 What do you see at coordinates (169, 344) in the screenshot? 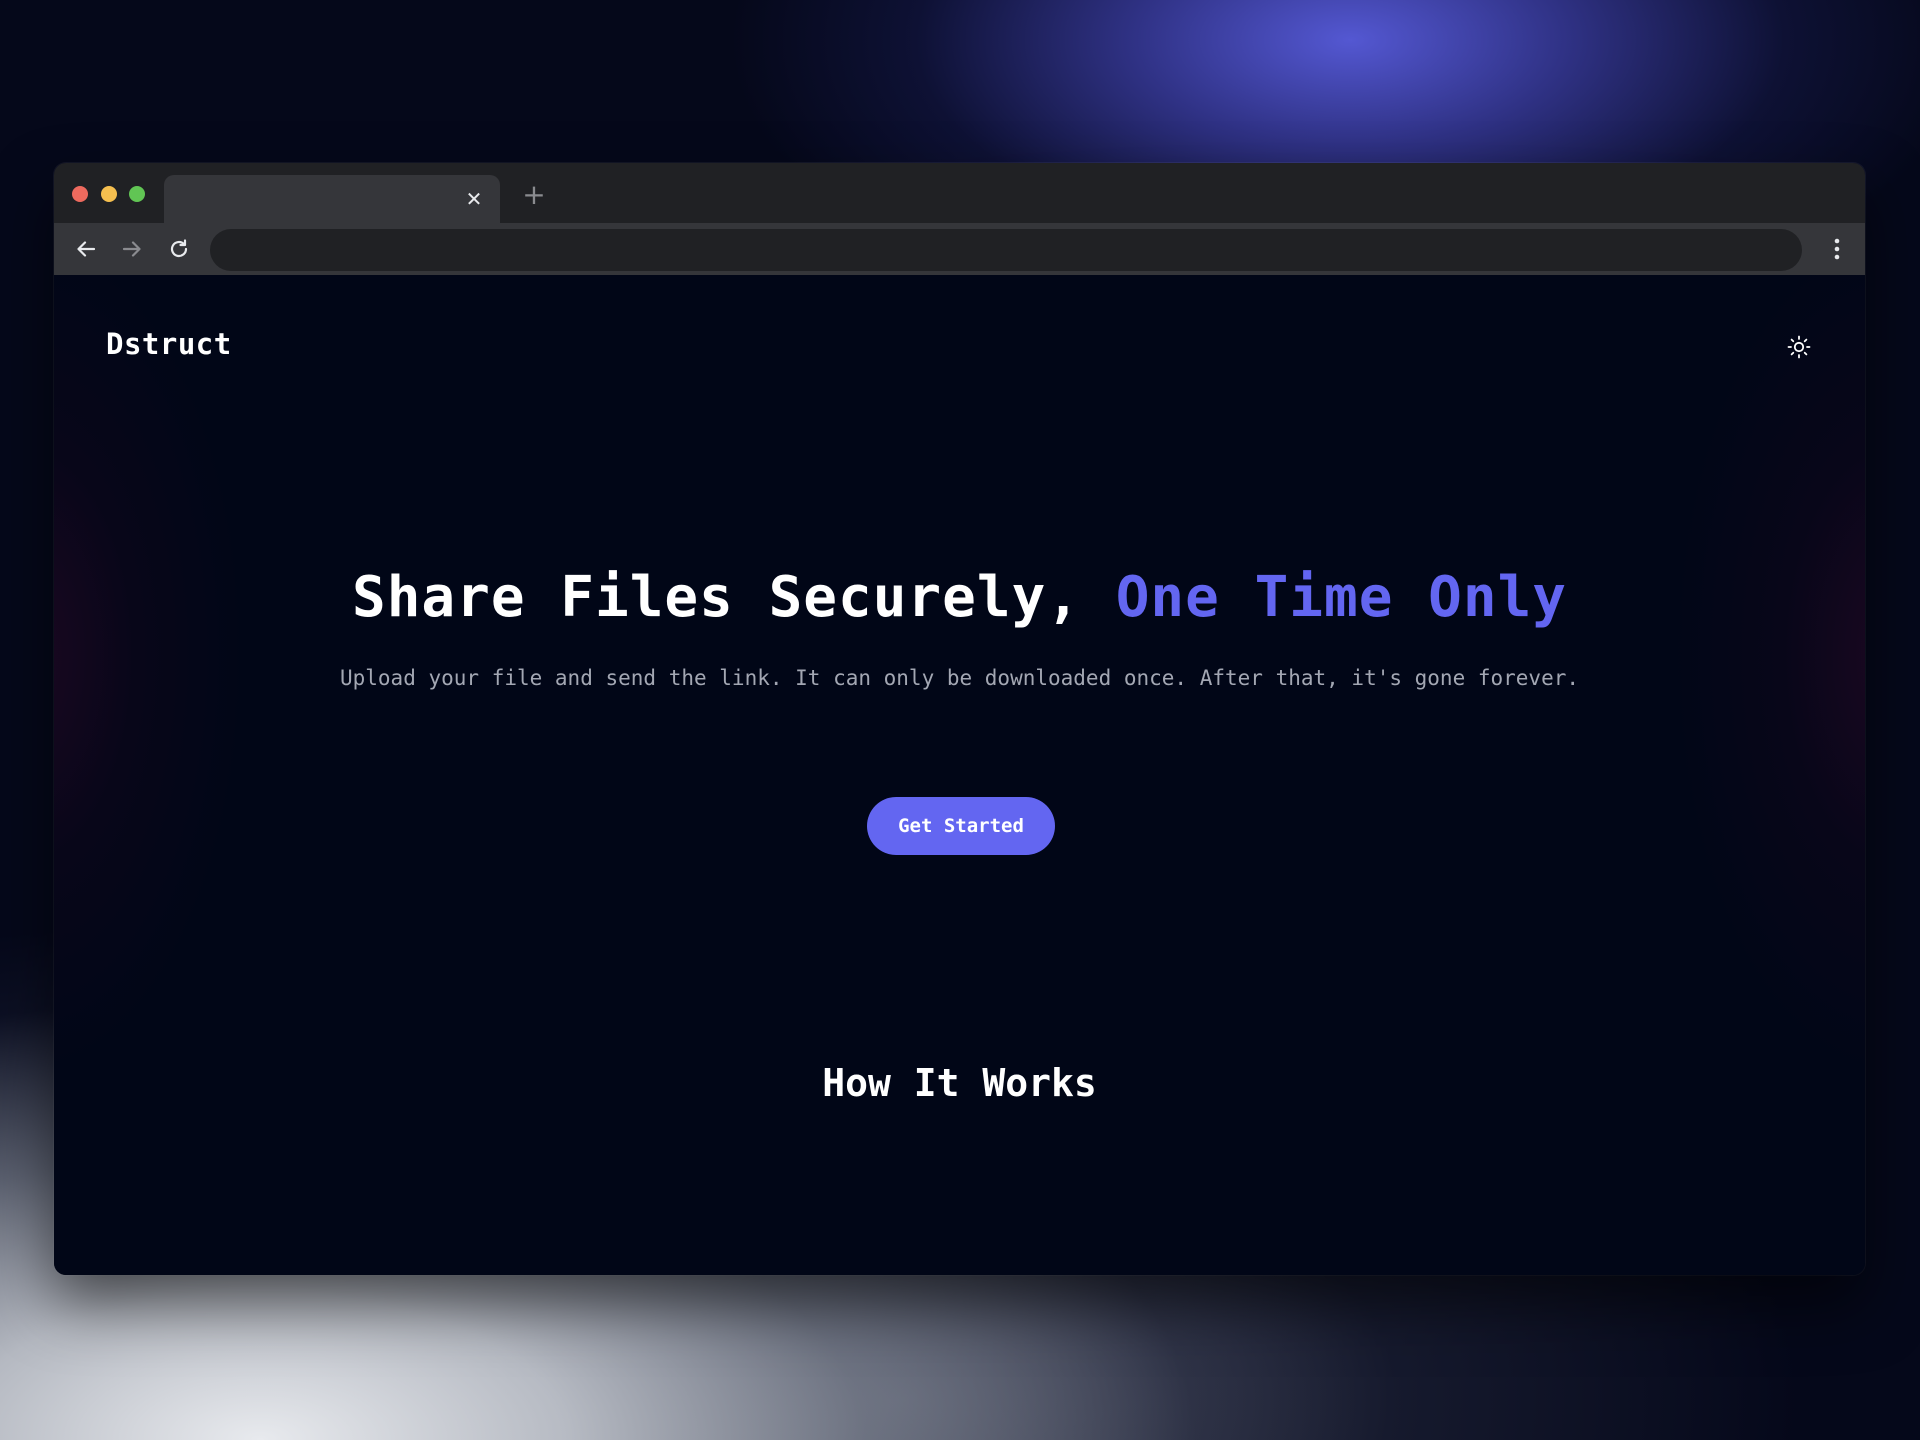
I see `site-logo: Dstruct` at bounding box center [169, 344].